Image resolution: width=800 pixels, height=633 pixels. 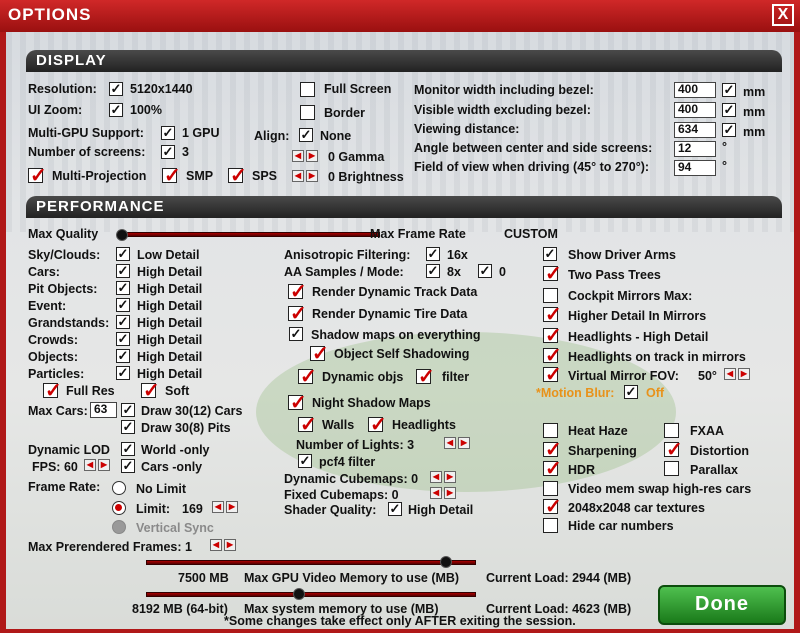 What do you see at coordinates (744, 374) in the screenshot?
I see `vm-fov-increase-button: ▶` at bounding box center [744, 374].